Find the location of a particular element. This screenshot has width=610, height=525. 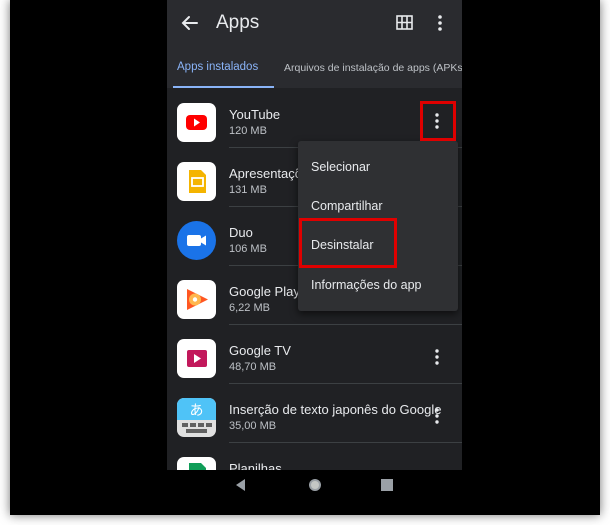

page-title: Apps is located at coordinates (238, 22).